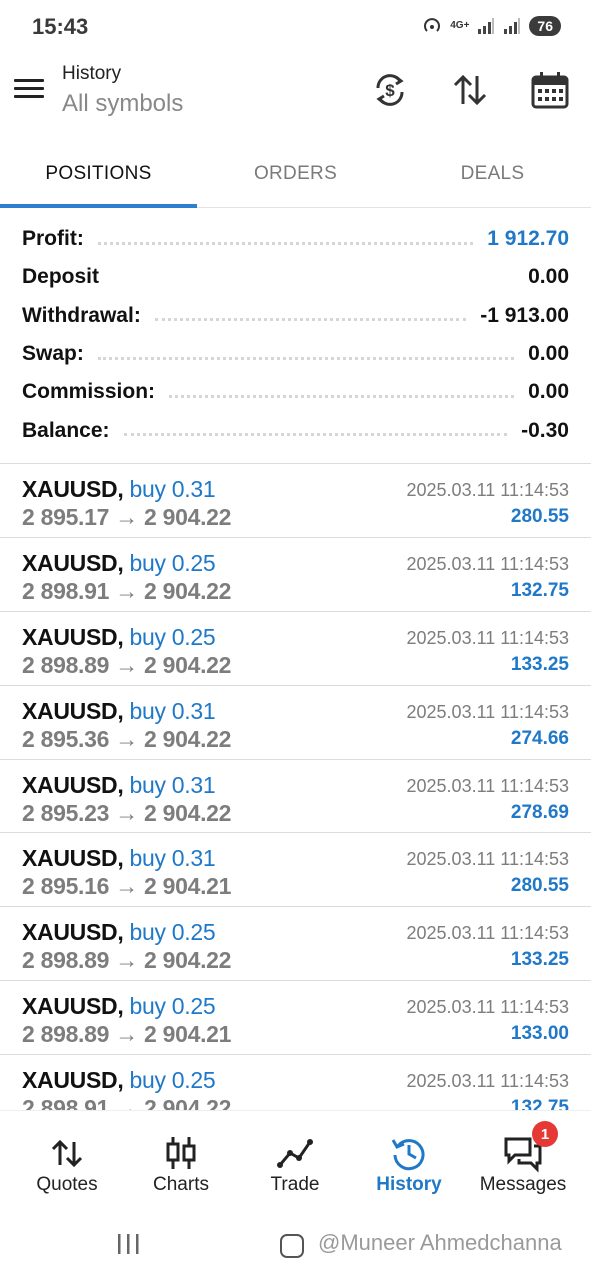  Describe the element at coordinates (432, 25) in the screenshot. I see `hotspot-icon` at that location.